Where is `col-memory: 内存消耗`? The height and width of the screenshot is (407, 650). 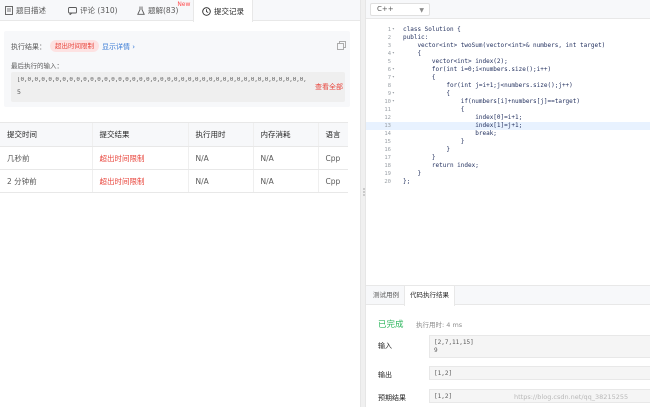 col-memory: 内存消耗 is located at coordinates (285, 134).